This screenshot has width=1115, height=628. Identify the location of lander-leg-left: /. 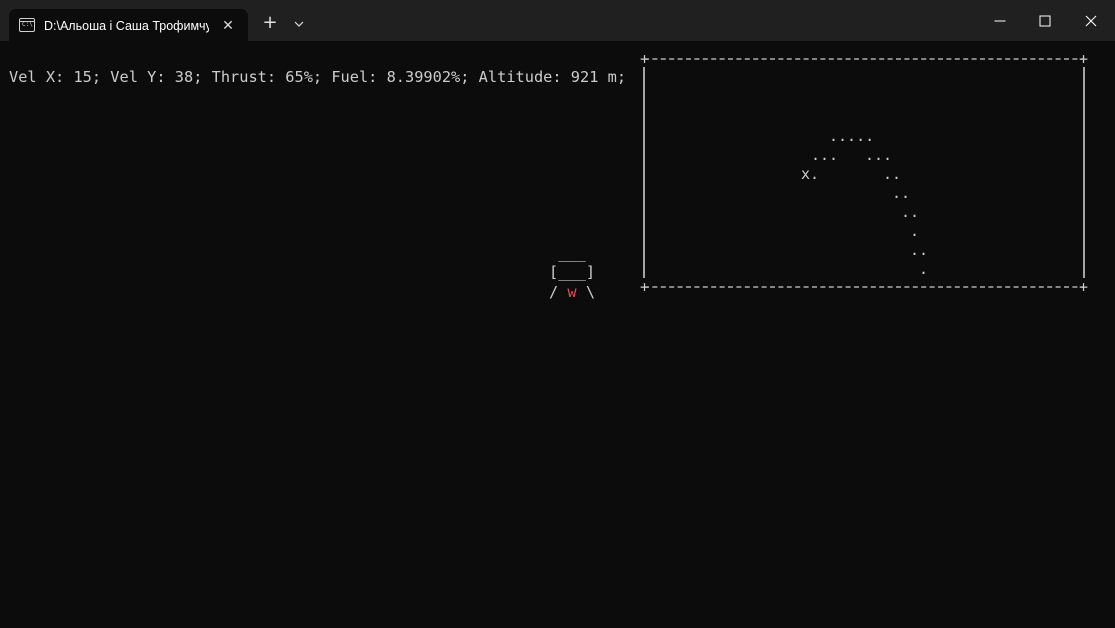
(558, 291).